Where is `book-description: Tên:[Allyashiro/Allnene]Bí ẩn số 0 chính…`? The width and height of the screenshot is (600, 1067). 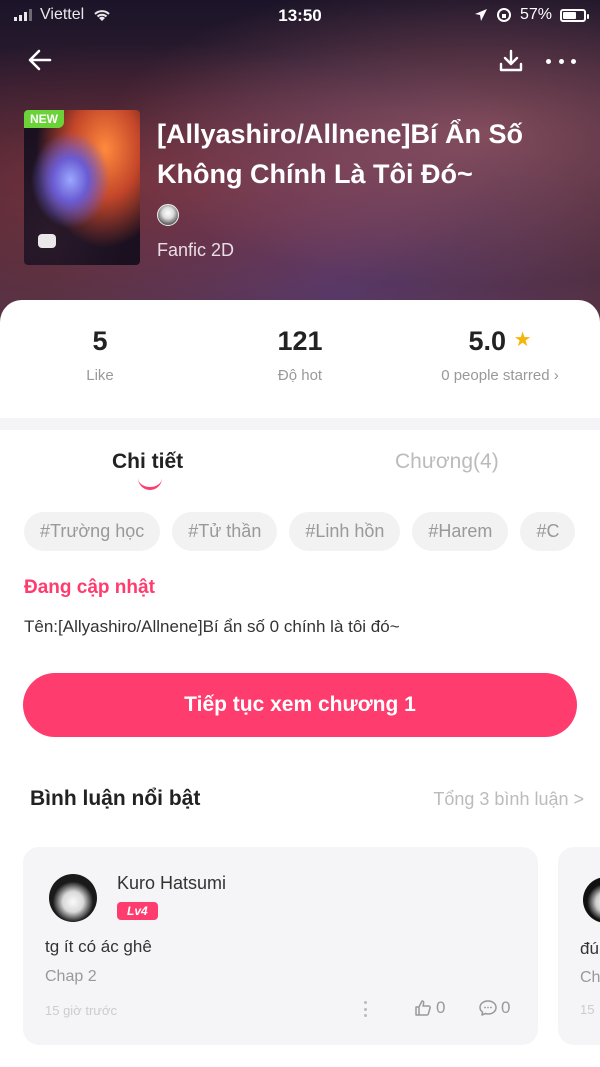
book-description: Tên:[Allyashiro/Allnene]Bí ẩn số 0 chính… is located at coordinates (212, 626).